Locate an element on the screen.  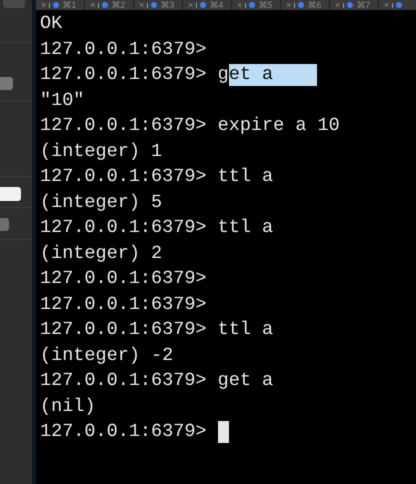
tab: × ⌘1 is located at coordinates (60, 5).